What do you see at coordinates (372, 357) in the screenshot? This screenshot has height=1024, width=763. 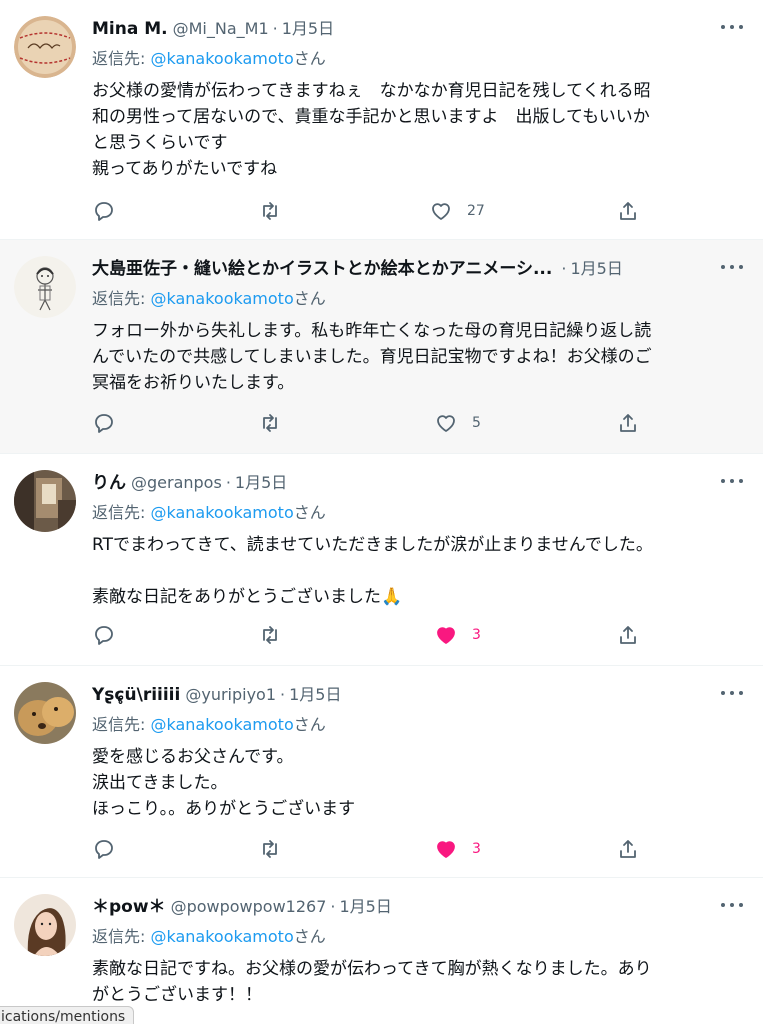 I see `tweet-line: んでいたので共感してしまいました。育児日記宝物ですよね！お父様のご` at bounding box center [372, 357].